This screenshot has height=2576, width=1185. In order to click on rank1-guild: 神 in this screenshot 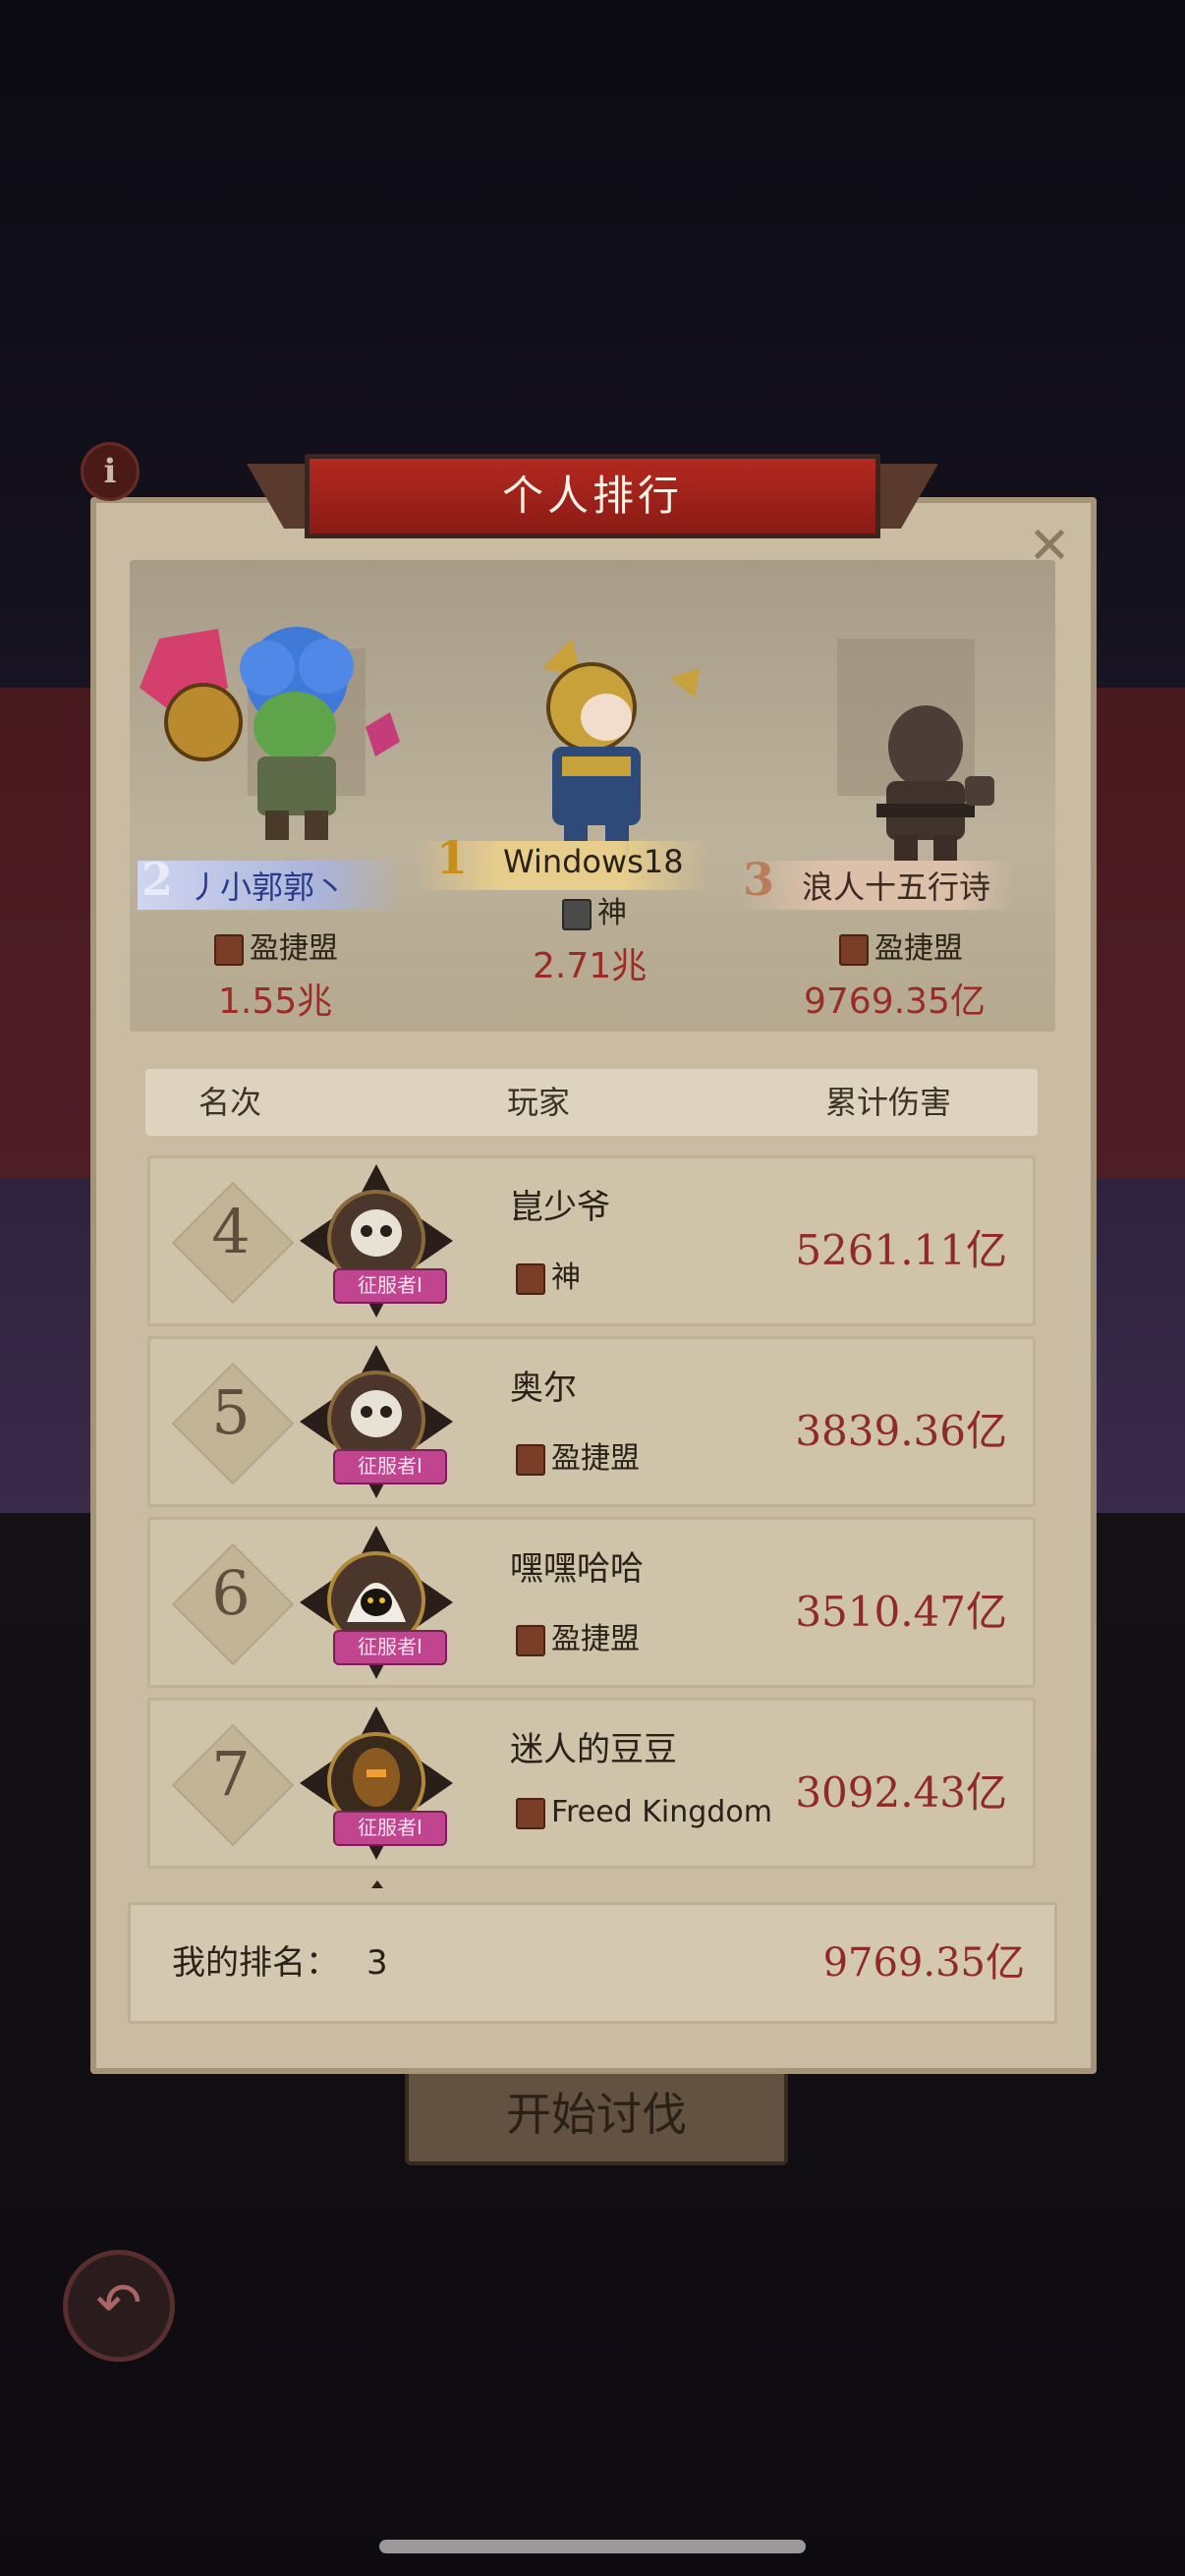, I will do `click(594, 909)`.